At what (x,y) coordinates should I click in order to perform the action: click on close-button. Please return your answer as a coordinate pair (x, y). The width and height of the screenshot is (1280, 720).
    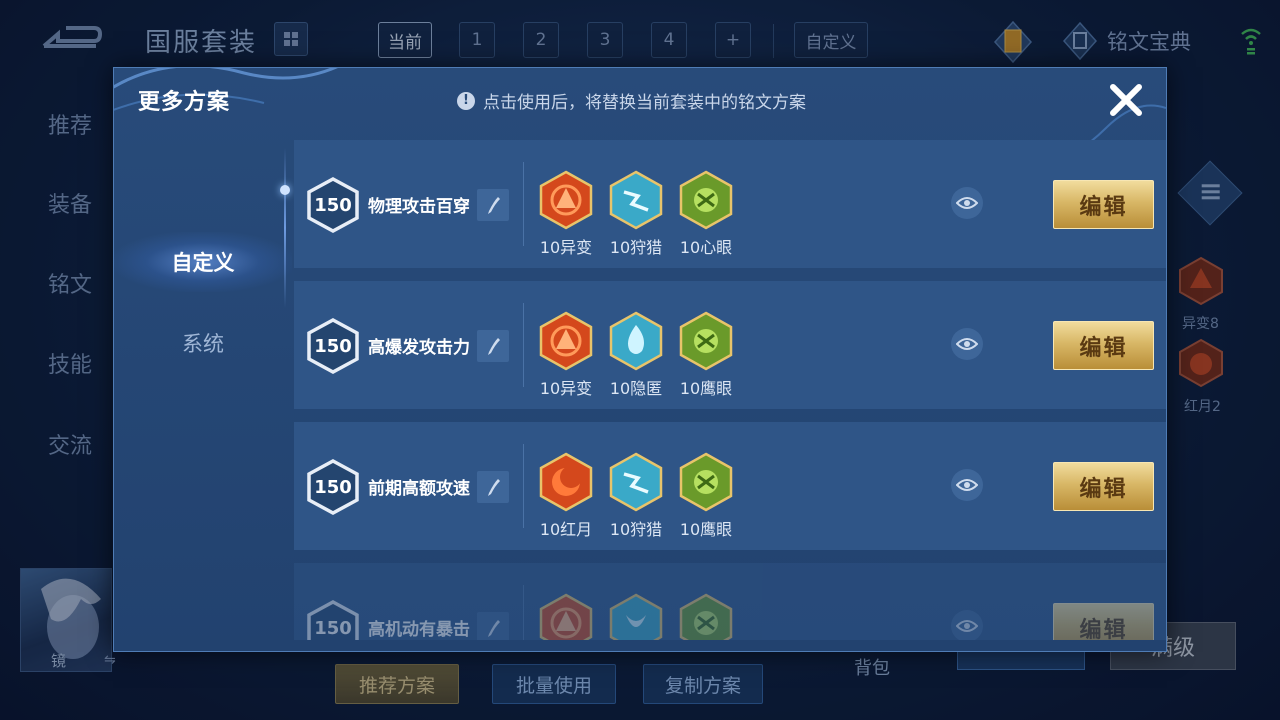
    Looking at the image, I should click on (1126, 100).